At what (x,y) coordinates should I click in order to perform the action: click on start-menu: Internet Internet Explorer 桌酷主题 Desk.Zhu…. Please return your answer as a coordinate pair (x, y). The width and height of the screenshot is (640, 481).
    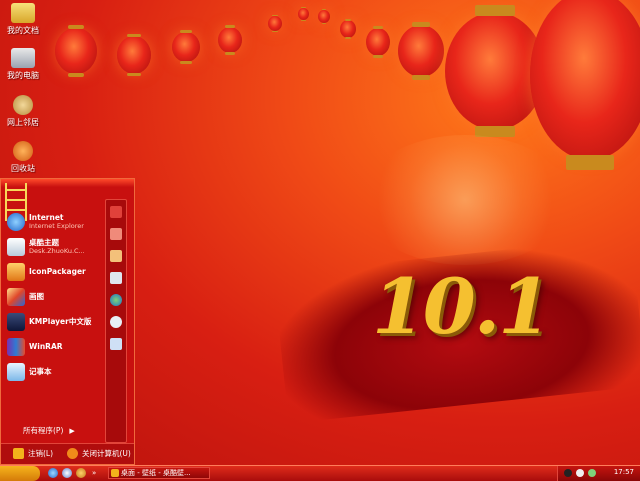
    Looking at the image, I should click on (67, 321).